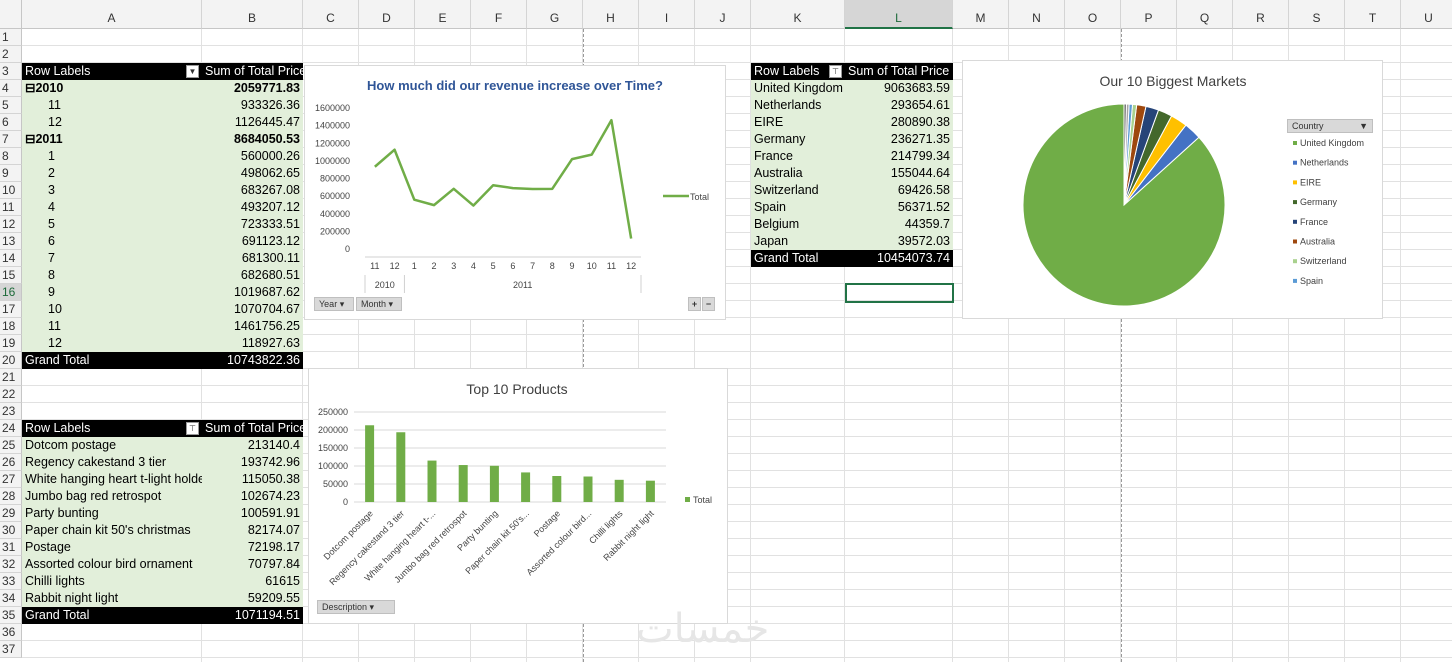 This screenshot has height=662, width=1452. Describe the element at coordinates (11, 547) in the screenshot. I see `row-header-31: 31` at that location.